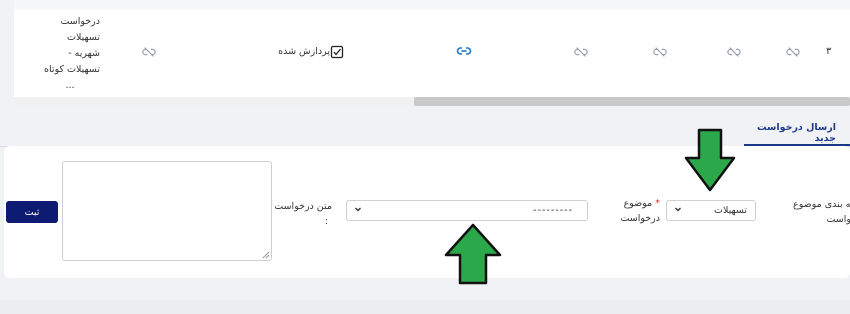 This screenshot has height=314, width=850. Describe the element at coordinates (657, 203) in the screenshot. I see `required-mark: *` at that location.